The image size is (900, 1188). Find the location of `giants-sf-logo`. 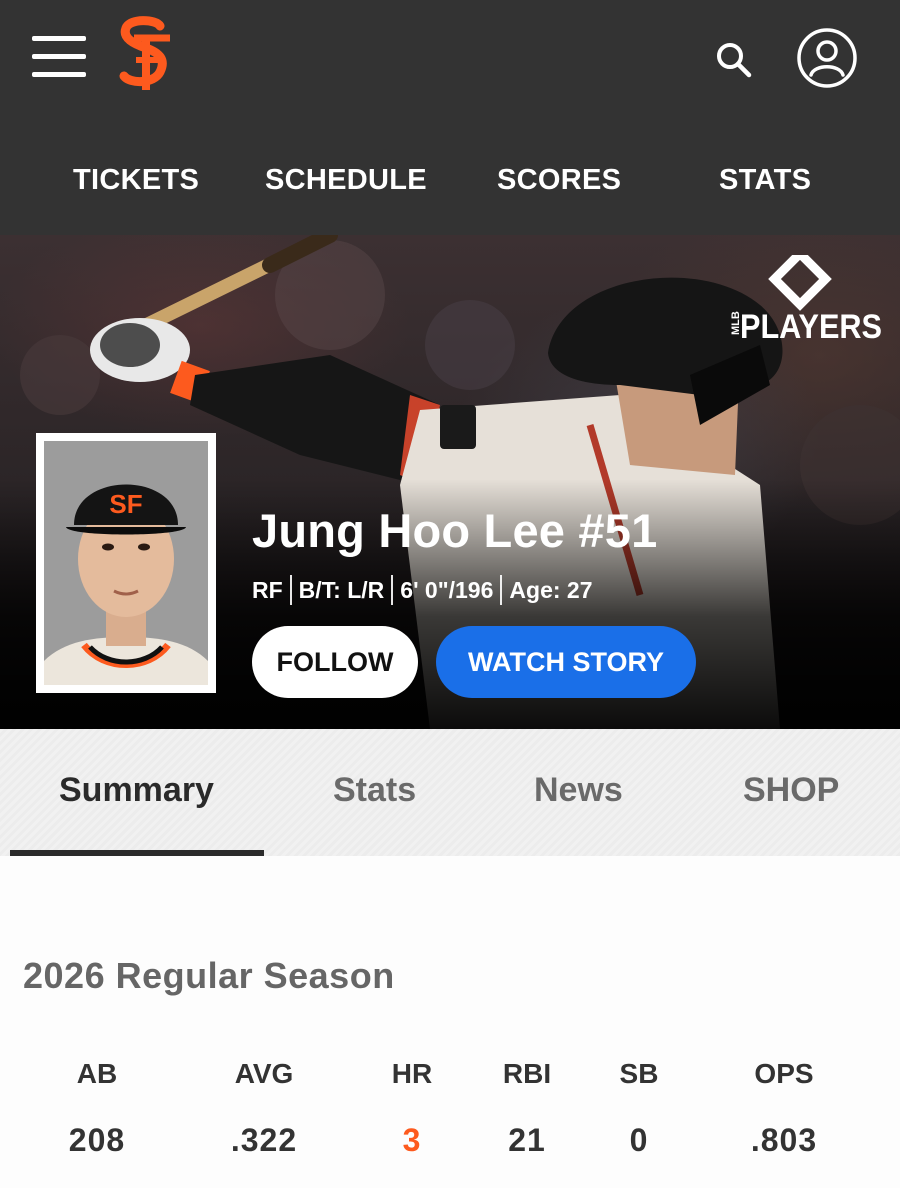

giants-sf-logo is located at coordinates (146, 54).